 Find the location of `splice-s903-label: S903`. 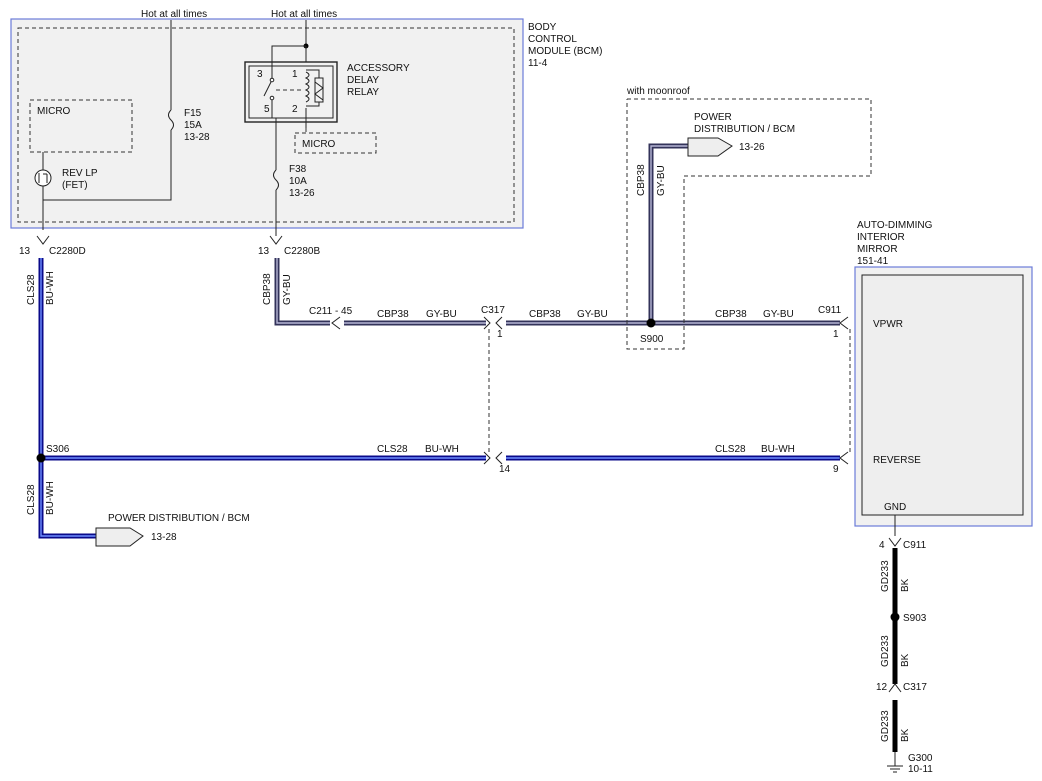

splice-s903-label: S903 is located at coordinates (915, 618).